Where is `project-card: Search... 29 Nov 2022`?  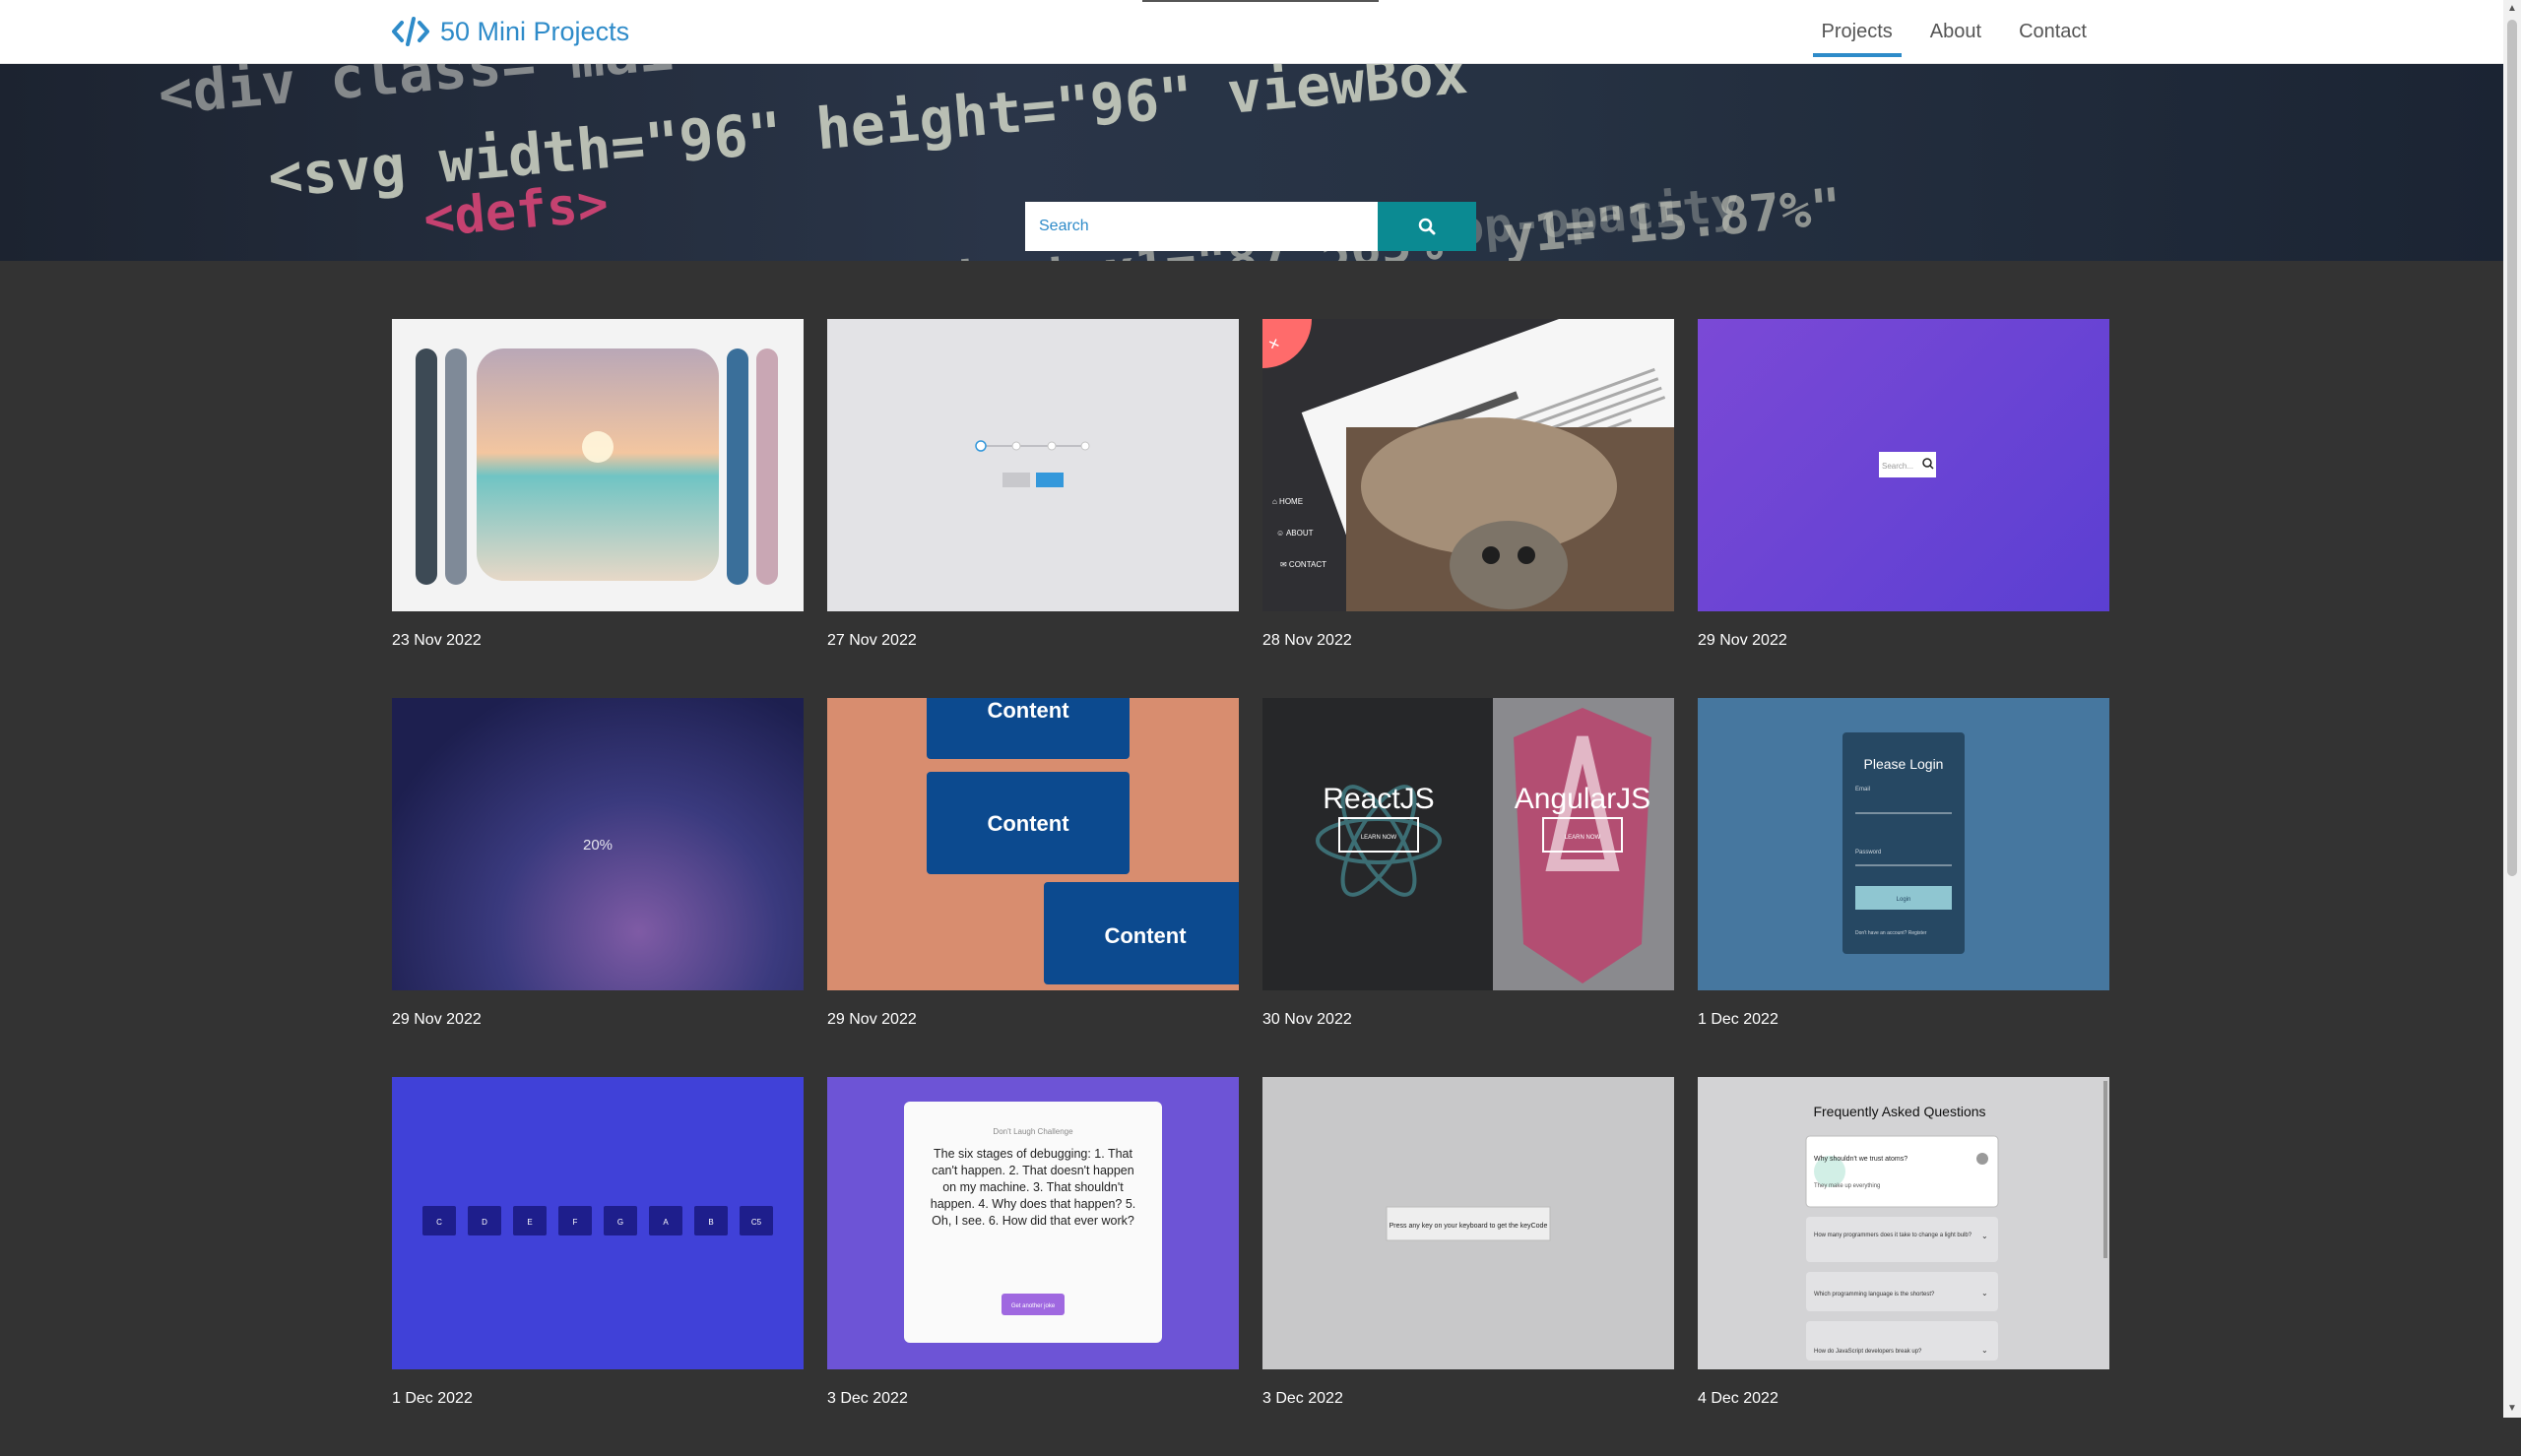
project-card: Search... 29 Nov 2022 is located at coordinates (1903, 508).